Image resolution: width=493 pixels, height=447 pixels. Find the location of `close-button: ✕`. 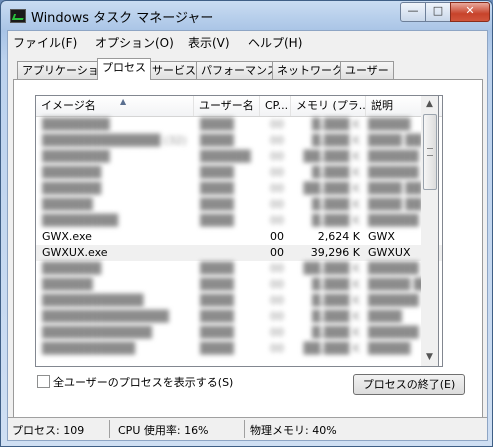

close-button: ✕ is located at coordinates (470, 12).